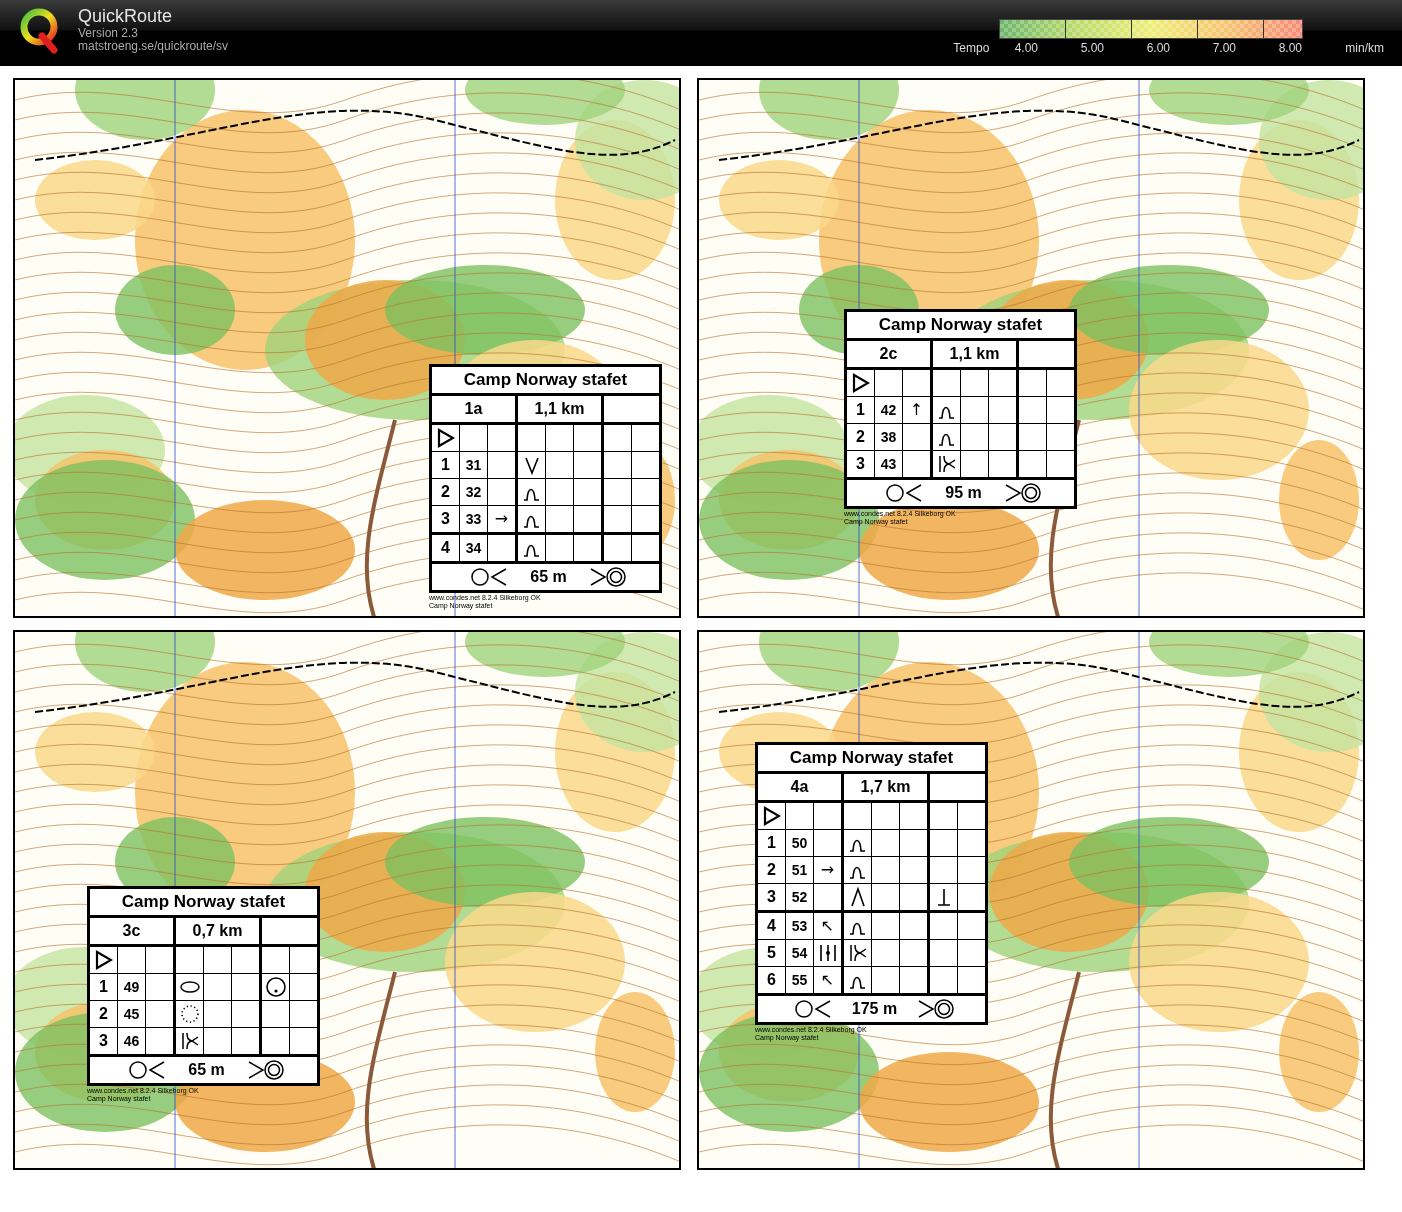 This screenshot has width=1402, height=1212. Describe the element at coordinates (888, 437) in the screenshot. I see `control-code: 38` at that location.